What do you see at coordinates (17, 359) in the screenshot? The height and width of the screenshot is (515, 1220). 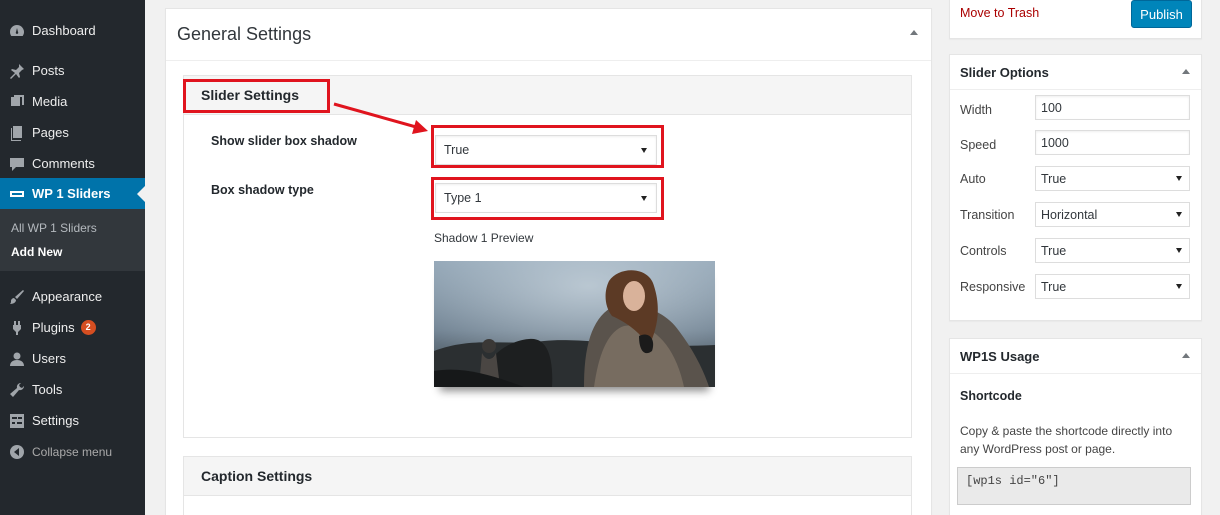 I see `user-icon` at bounding box center [17, 359].